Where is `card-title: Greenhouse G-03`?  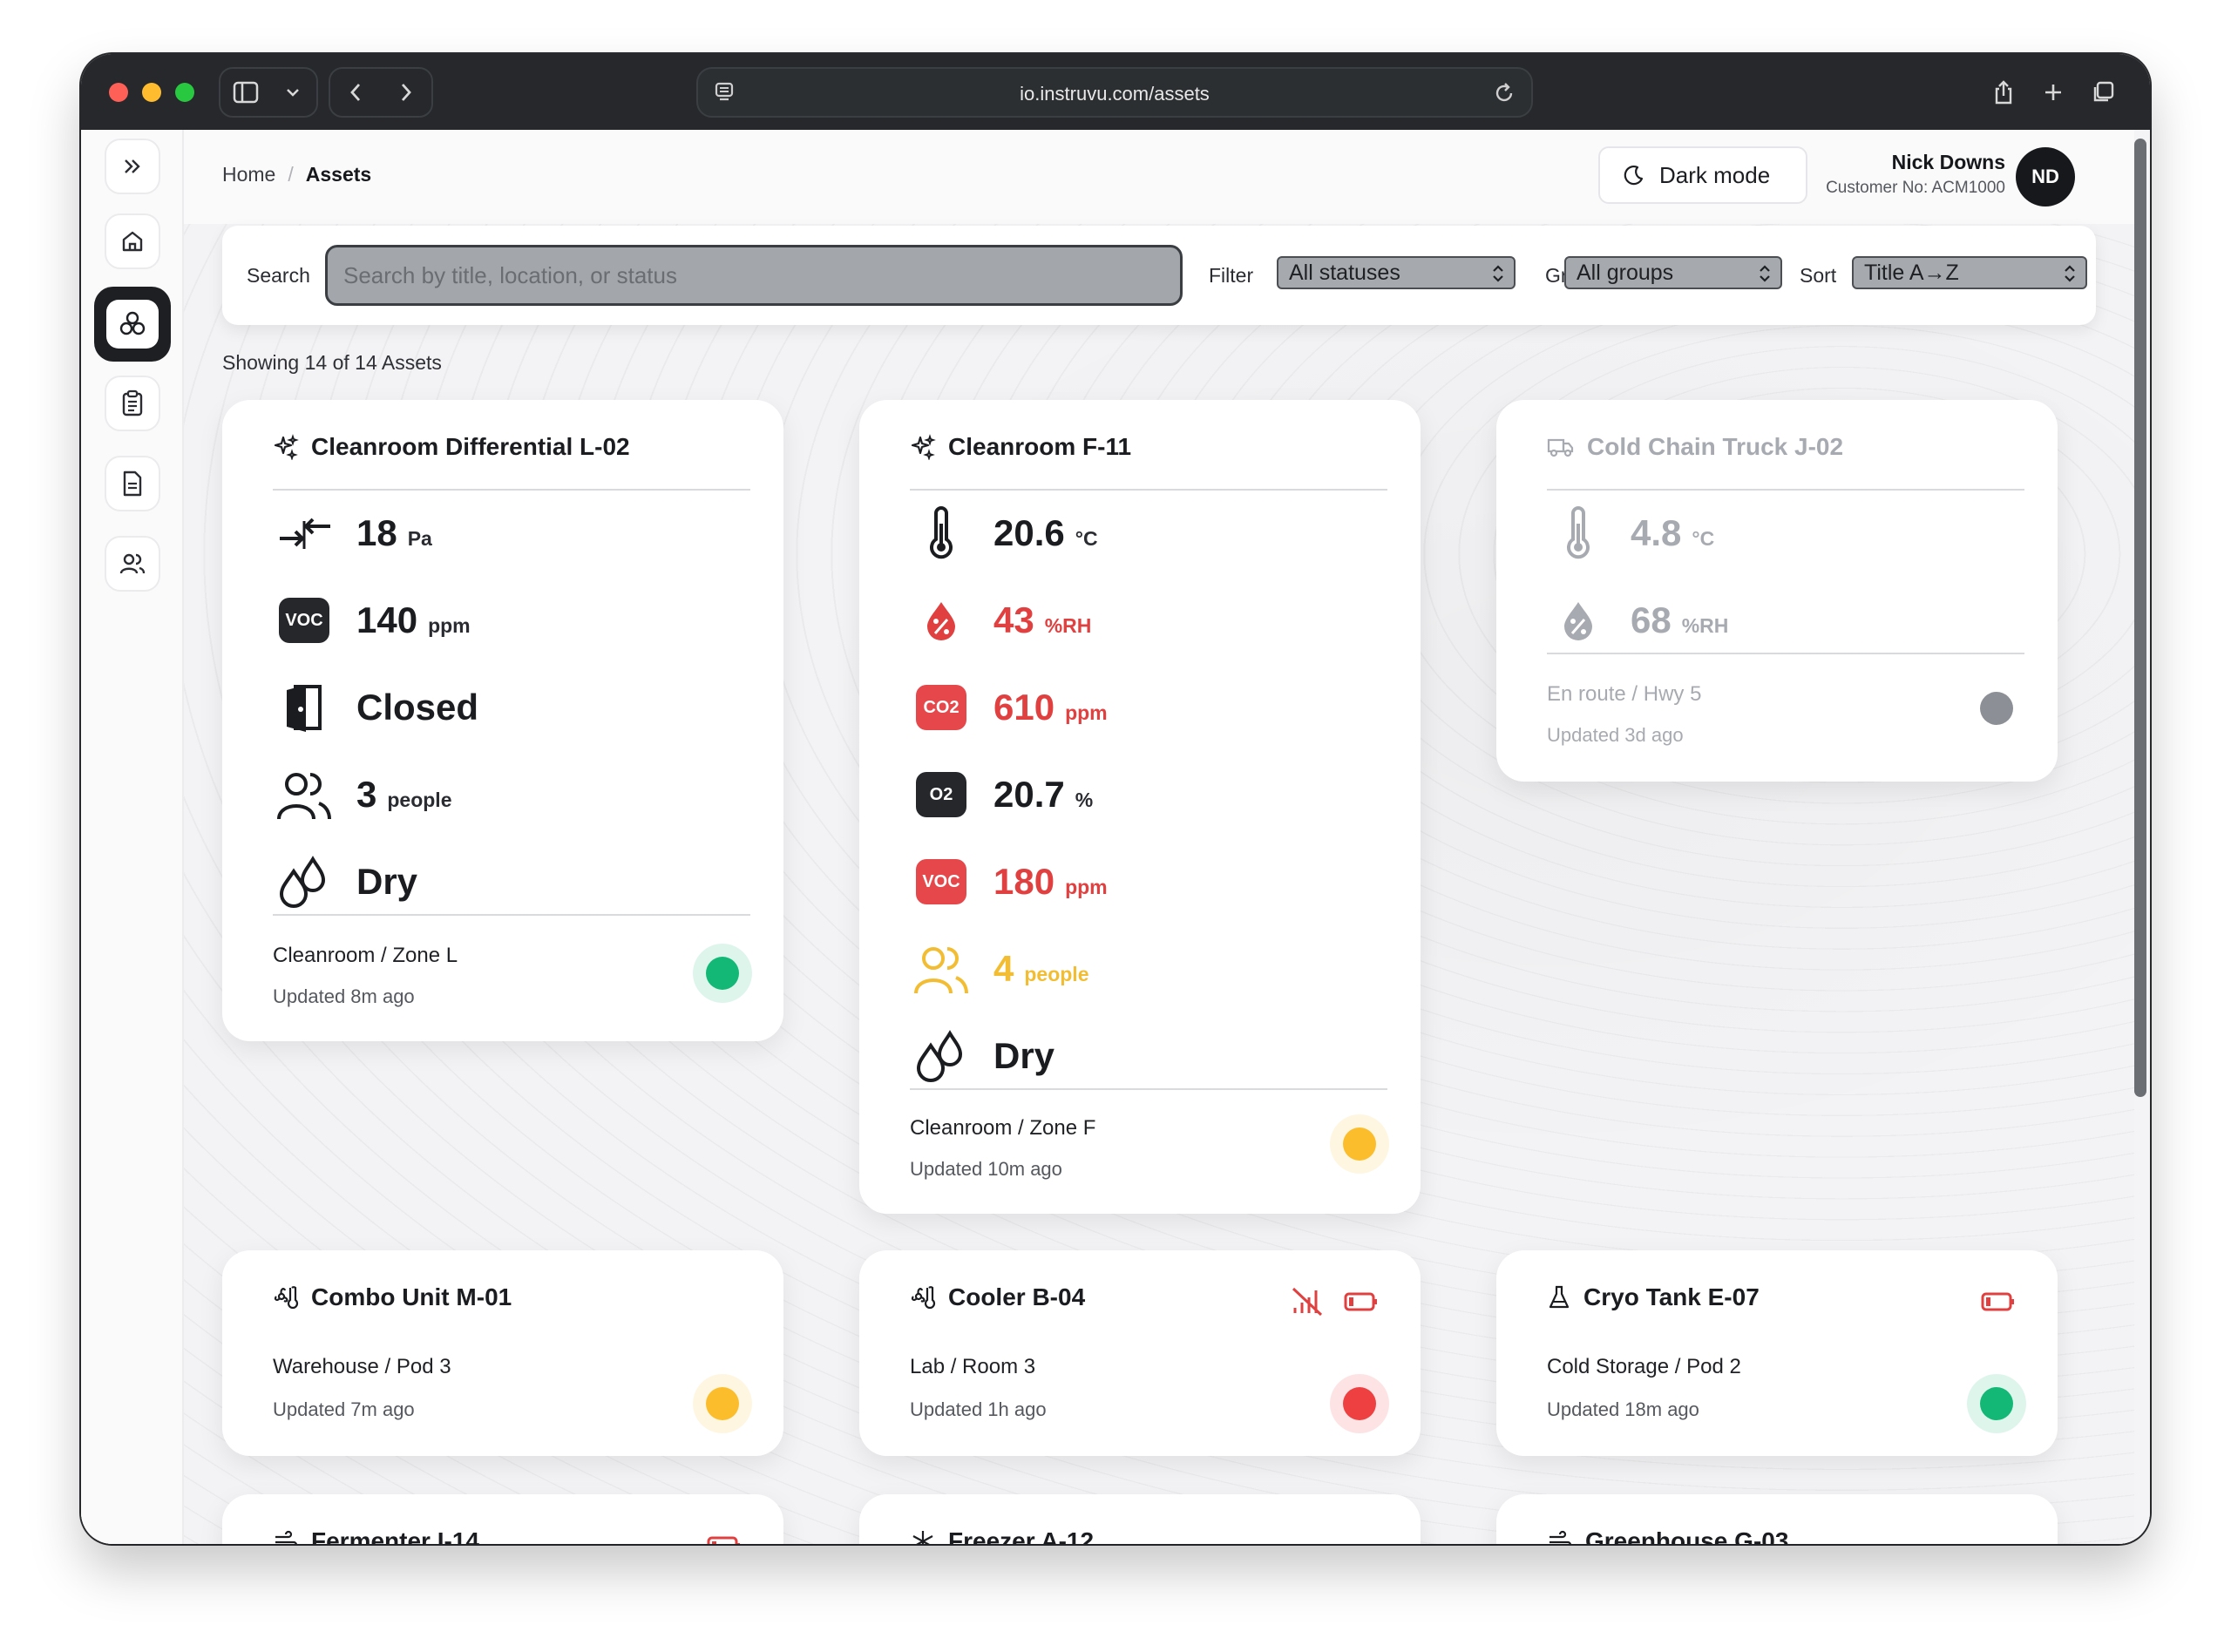
card-title: Greenhouse G-03 is located at coordinates (1667, 1535).